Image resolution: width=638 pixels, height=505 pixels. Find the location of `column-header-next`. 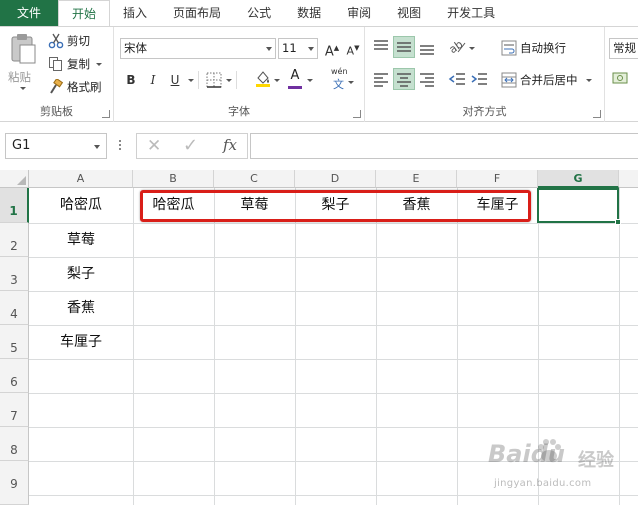

column-header-next is located at coordinates (628, 179).